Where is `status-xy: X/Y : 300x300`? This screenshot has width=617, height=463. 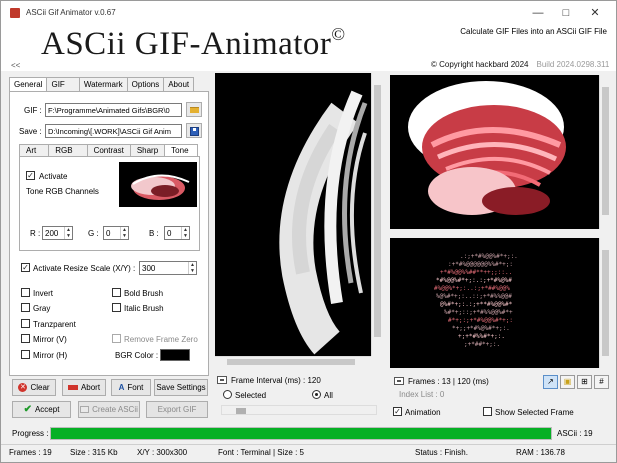 status-xy: X/Y : 300x300 is located at coordinates (162, 452).